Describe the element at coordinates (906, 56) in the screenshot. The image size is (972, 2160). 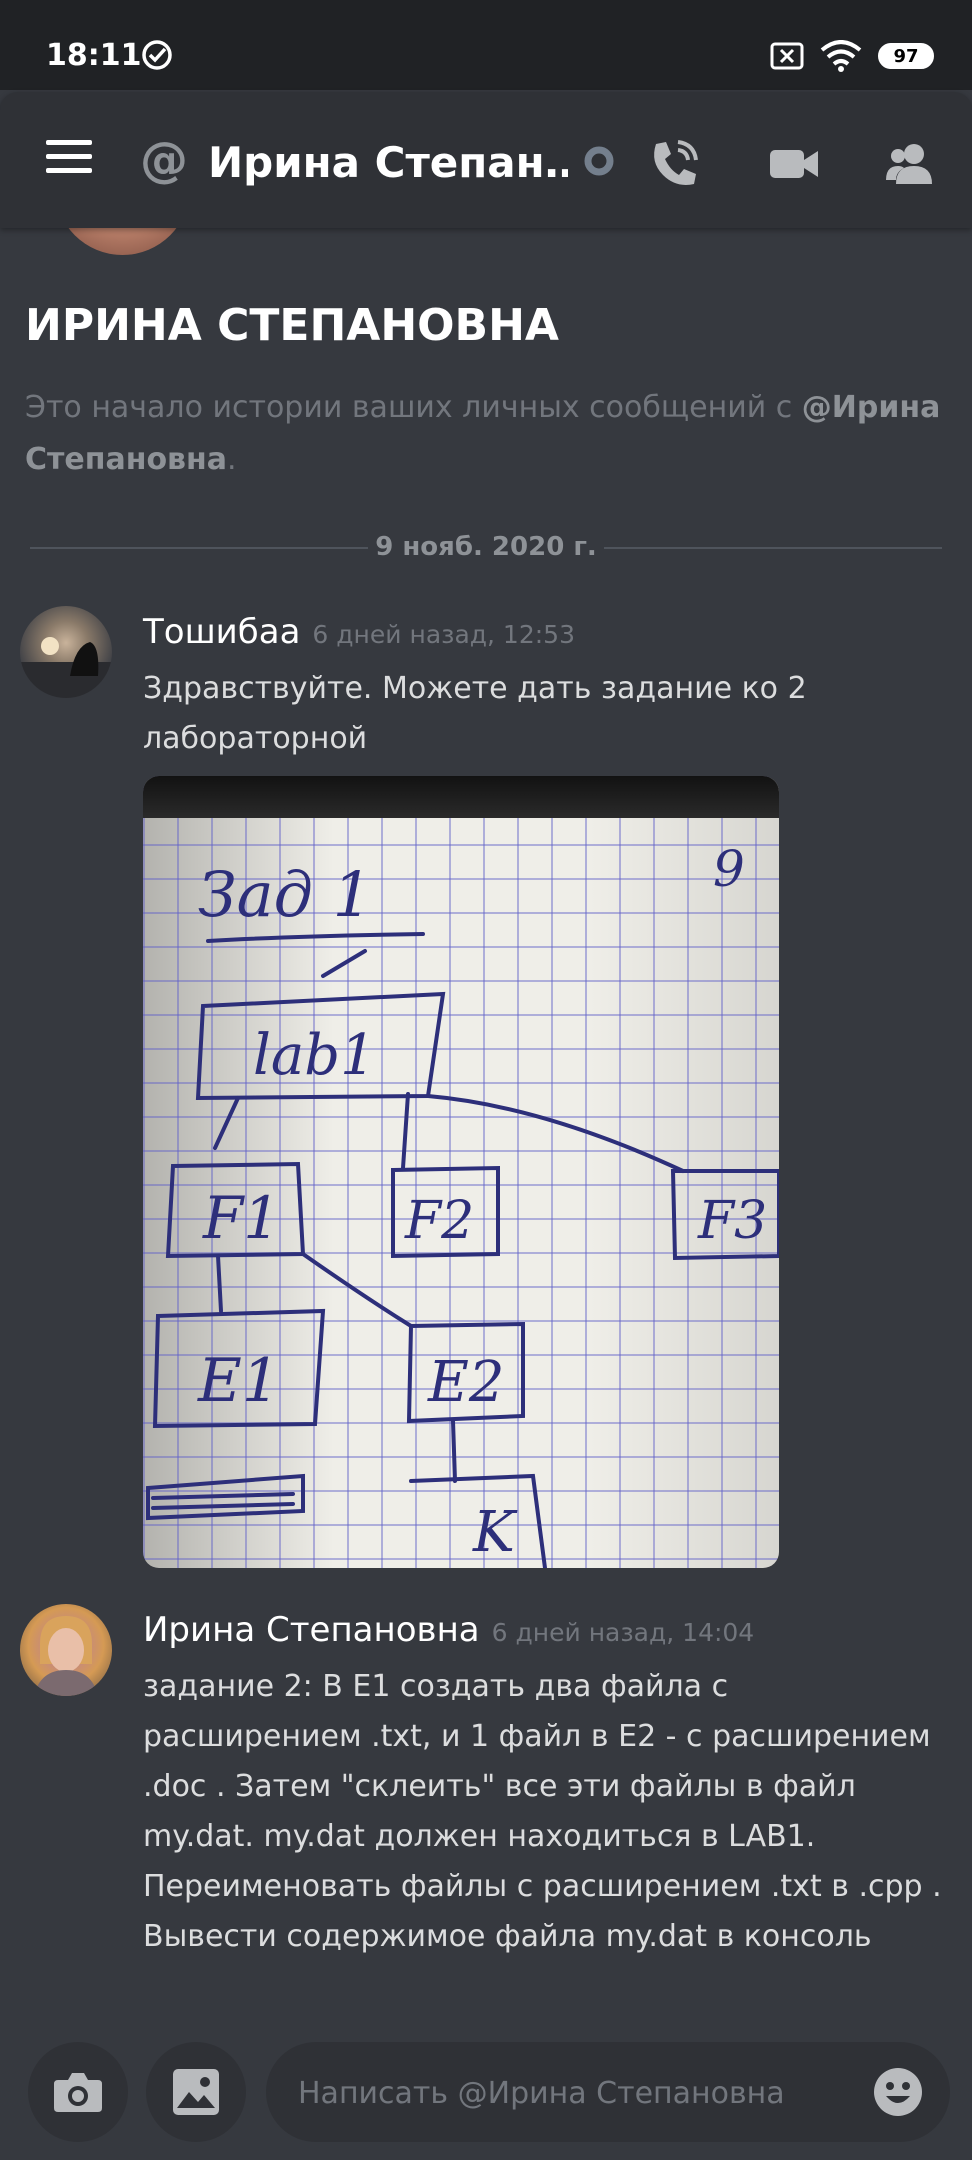
I see `battery-indicator: 97` at that location.